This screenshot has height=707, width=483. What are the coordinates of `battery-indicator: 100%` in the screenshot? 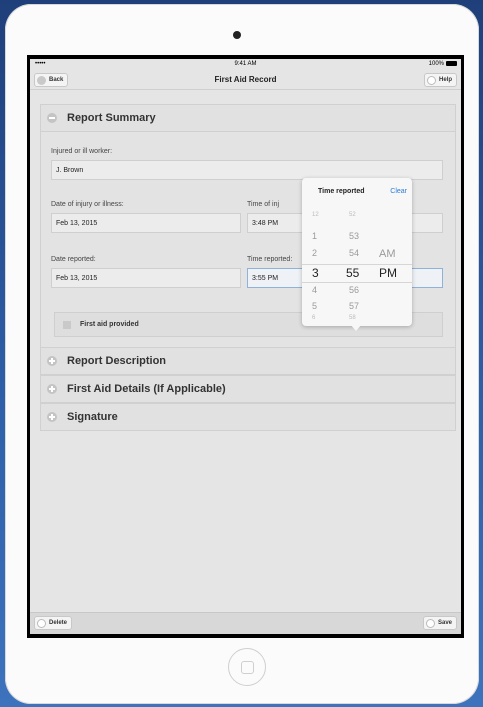 It's located at (443, 64).